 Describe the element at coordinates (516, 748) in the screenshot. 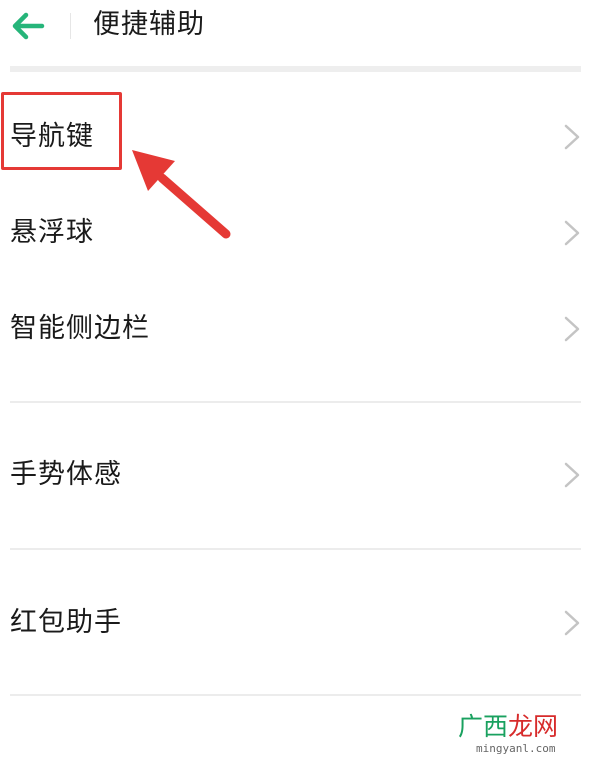

I see `watermark-url: mingyanl.com` at that location.